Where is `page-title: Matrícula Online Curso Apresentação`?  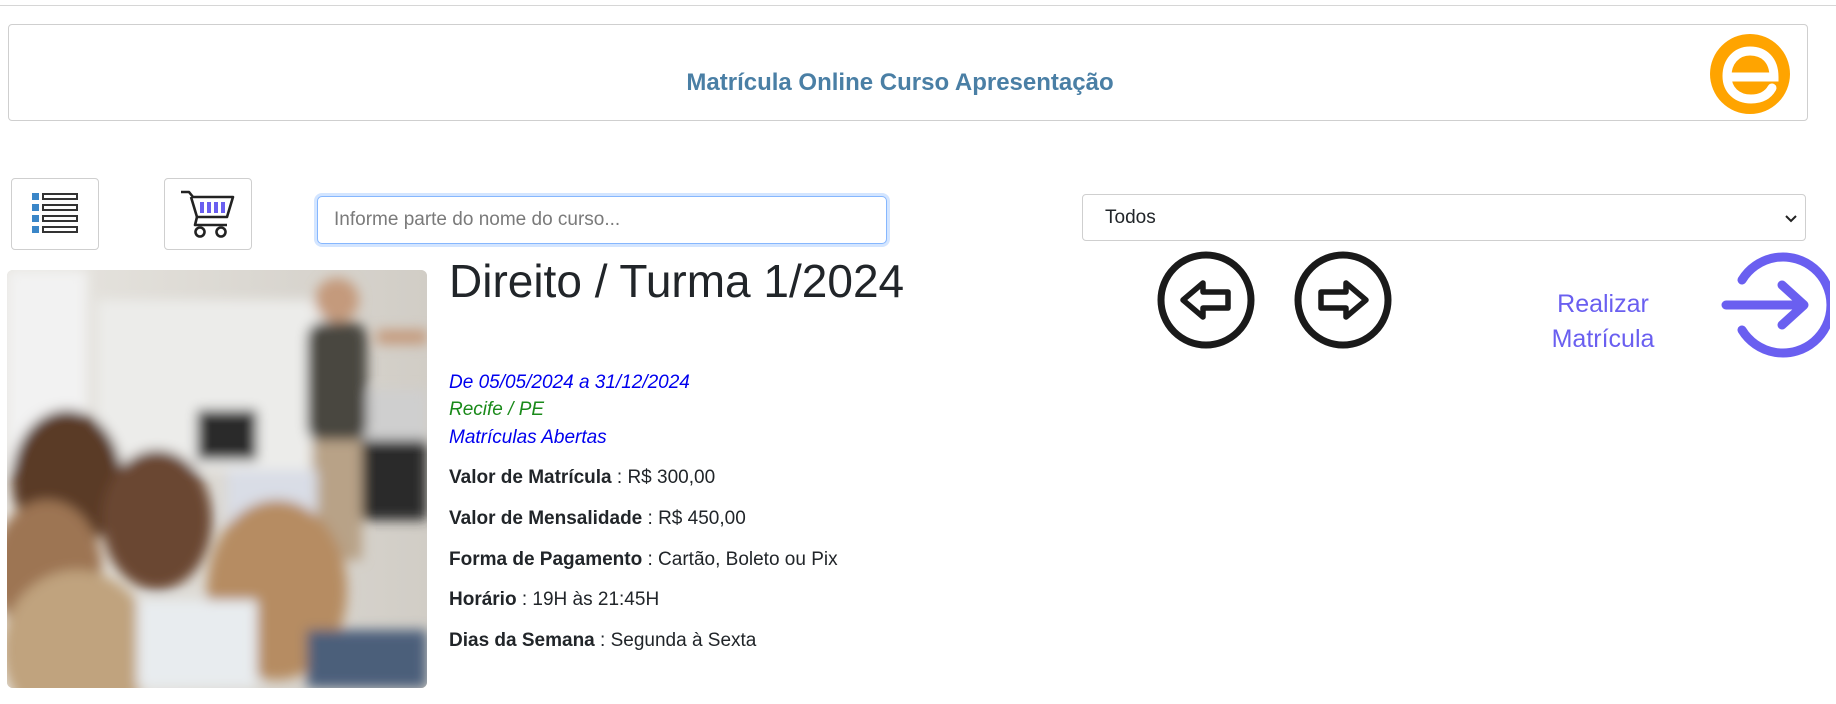 page-title: Matrícula Online Curso Apresentação is located at coordinates (900, 82).